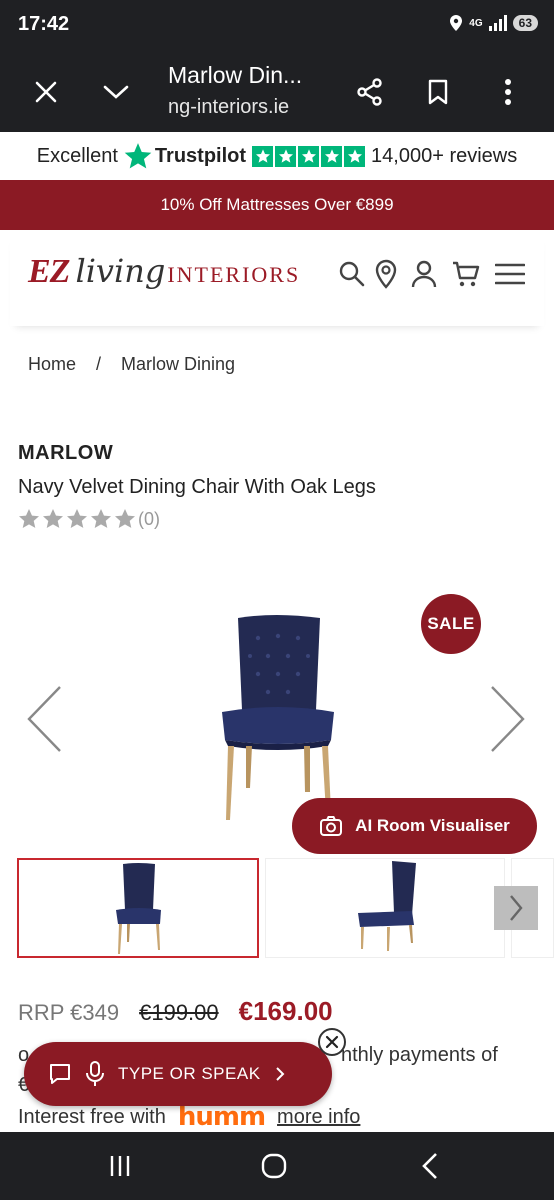 This screenshot has width=554, height=1200. I want to click on price-row: RRP €349 €199.00 €169.00, so click(175, 1011).